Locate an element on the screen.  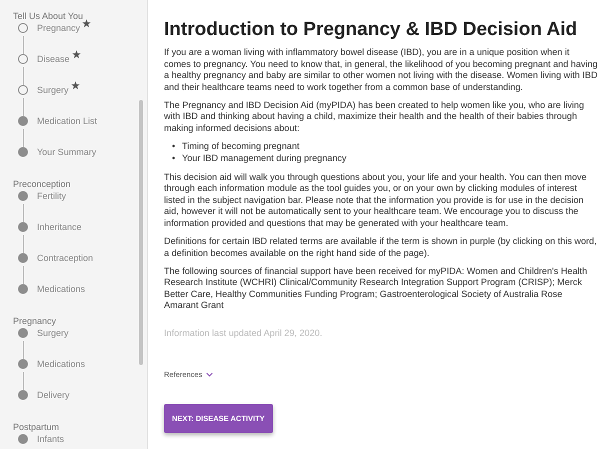
sidebar-item: Delivery is located at coordinates (53, 395).